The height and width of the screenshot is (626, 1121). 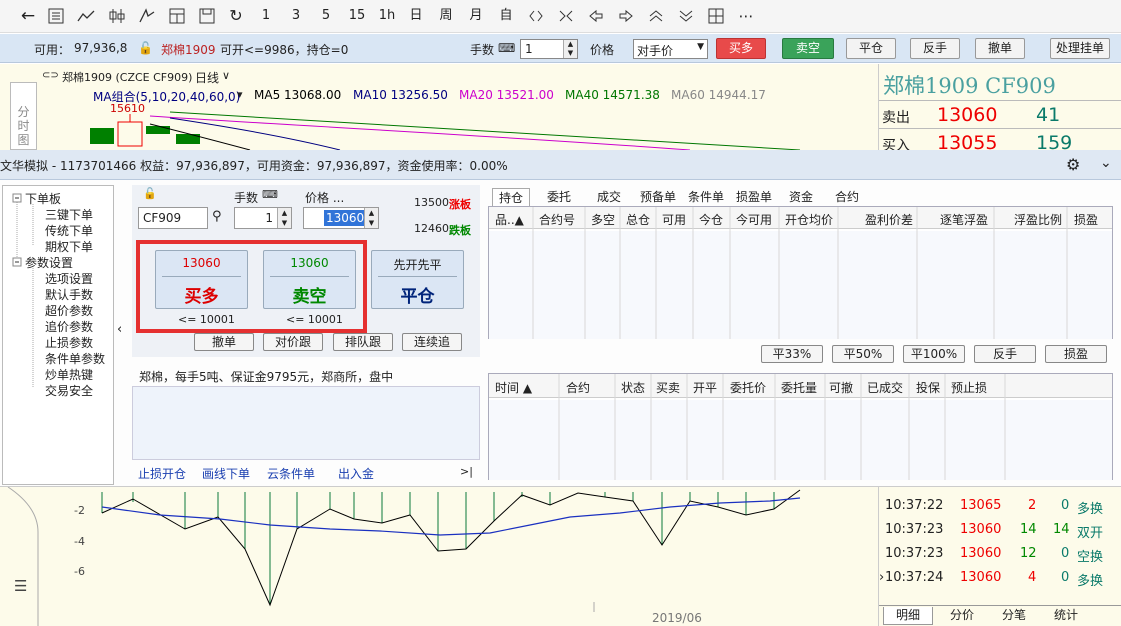 What do you see at coordinates (75, 358) in the screenshot?
I see `tree-conditional: 条件单参数` at bounding box center [75, 358].